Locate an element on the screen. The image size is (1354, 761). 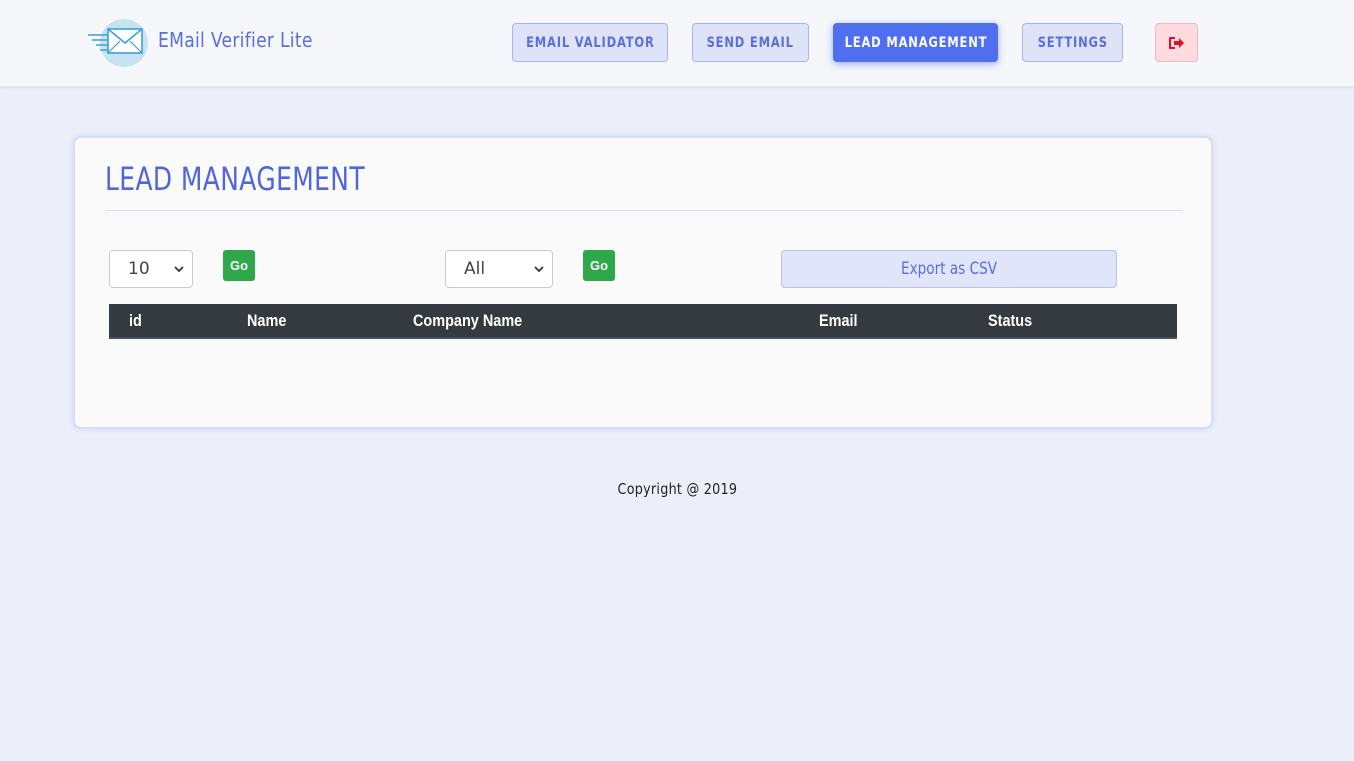
brand: EMail Verifier Lite is located at coordinates (213, 43).